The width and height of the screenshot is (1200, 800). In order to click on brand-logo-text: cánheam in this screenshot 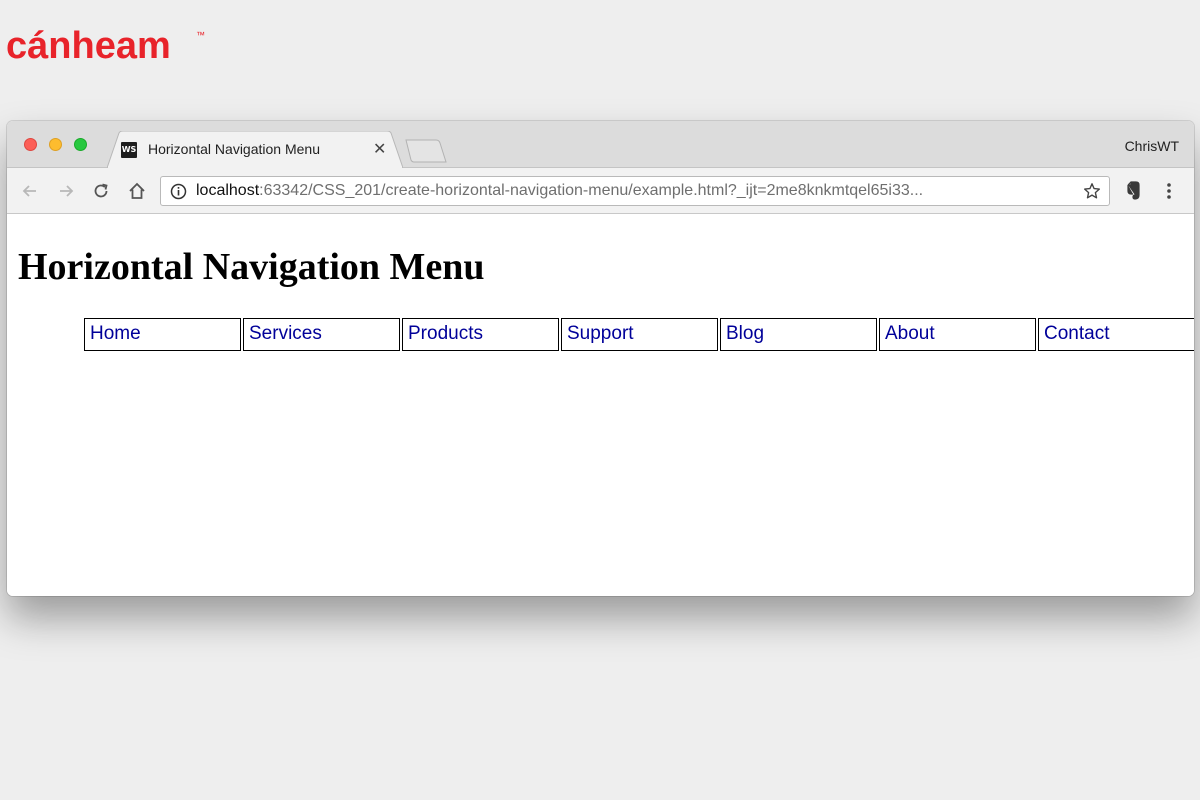, I will do `click(88, 46)`.